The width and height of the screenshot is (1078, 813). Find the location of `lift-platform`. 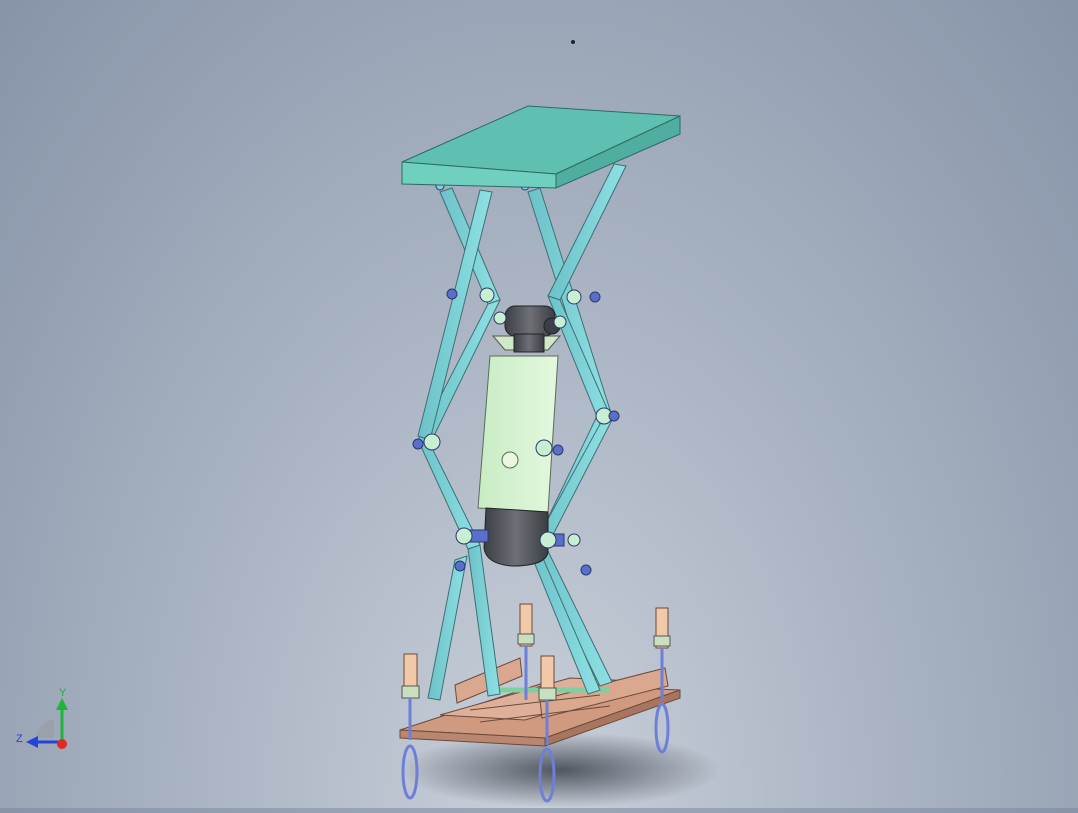

lift-platform is located at coordinates (541, 147).